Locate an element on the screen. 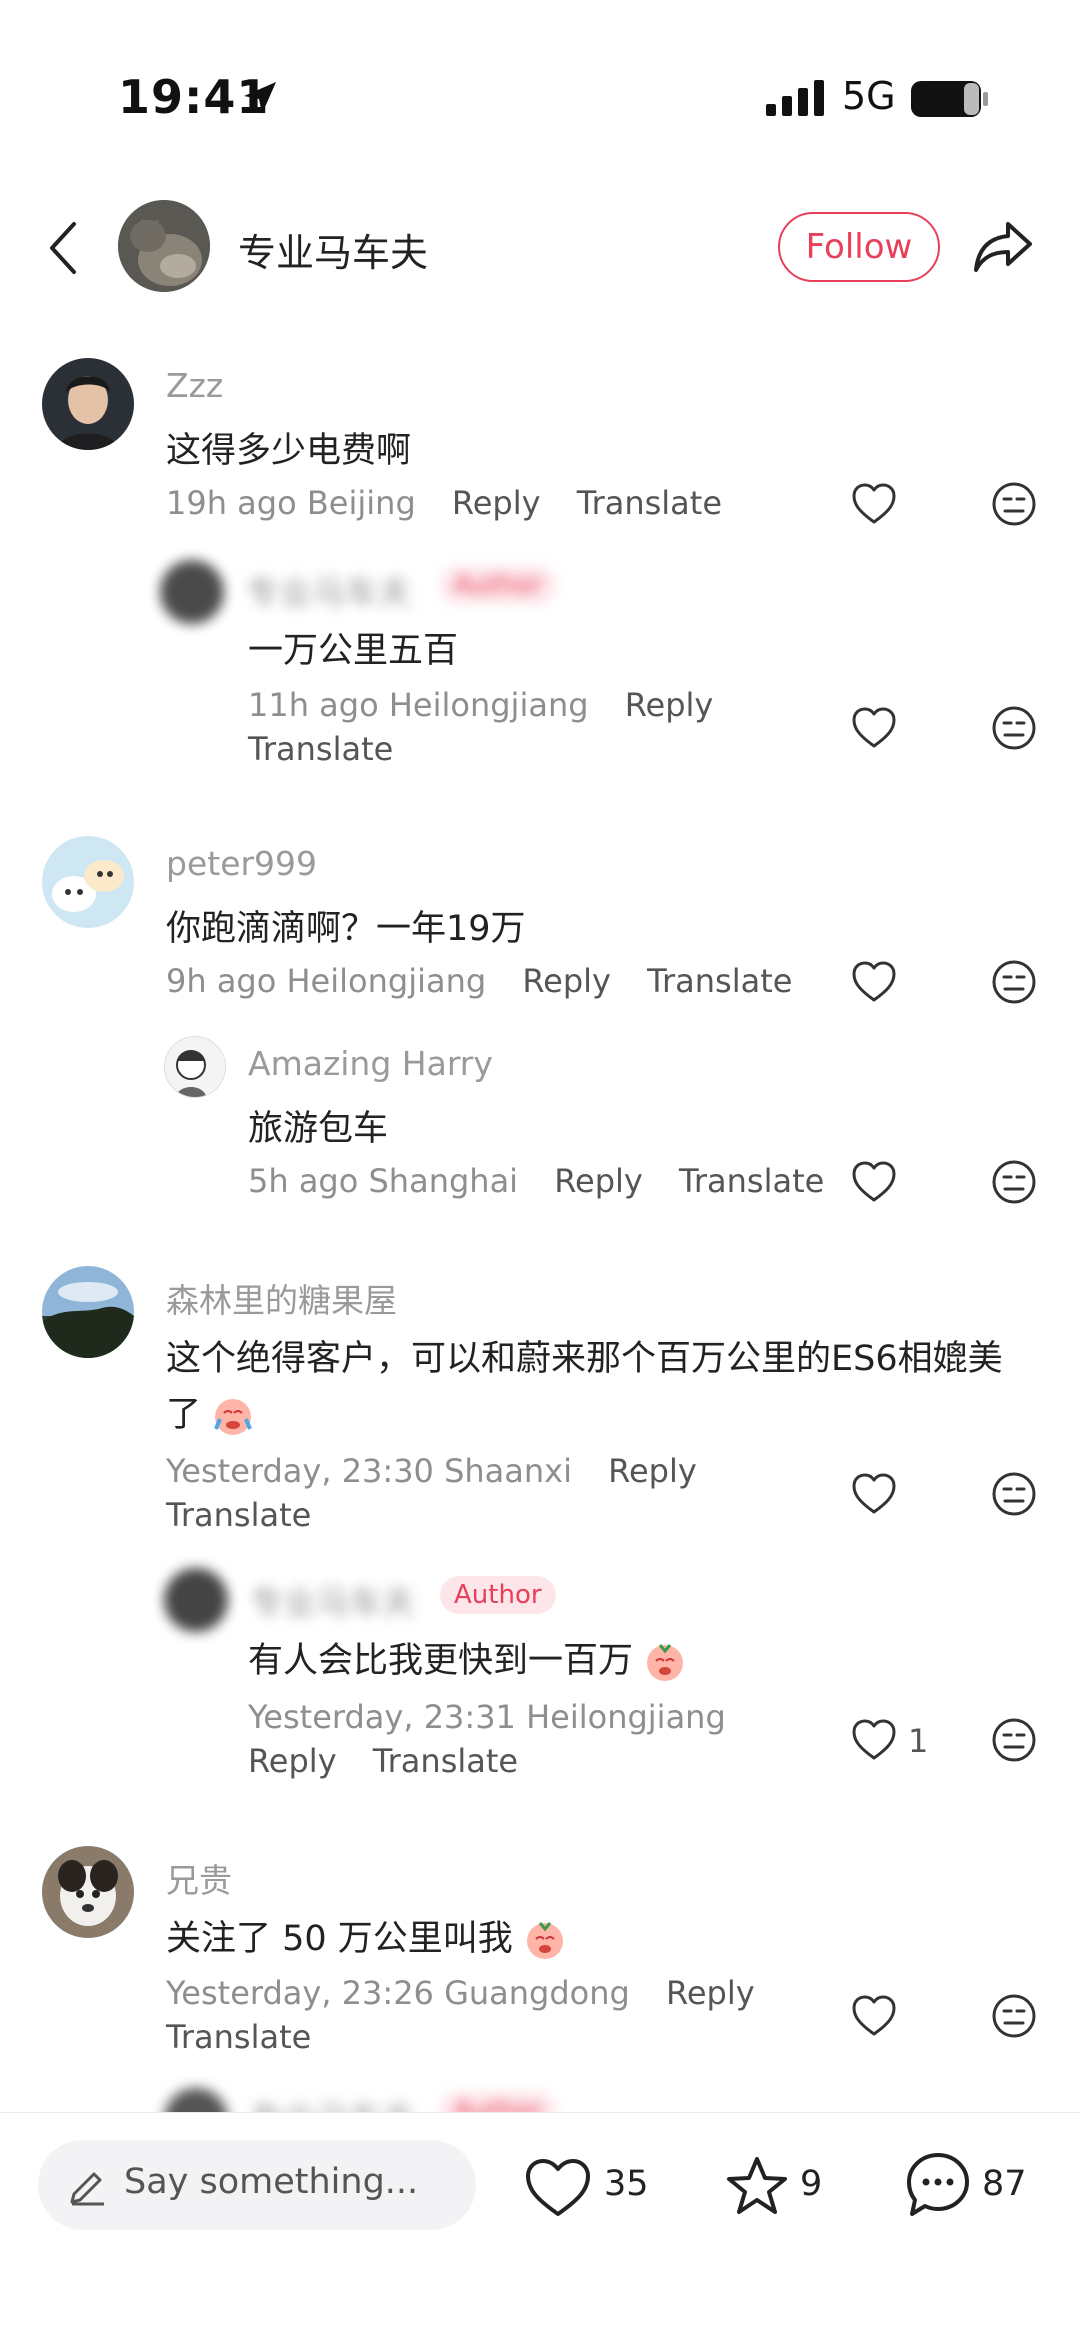 The height and width of the screenshot is (2345, 1080). comment-time: 9h ago is located at coordinates (221, 981).